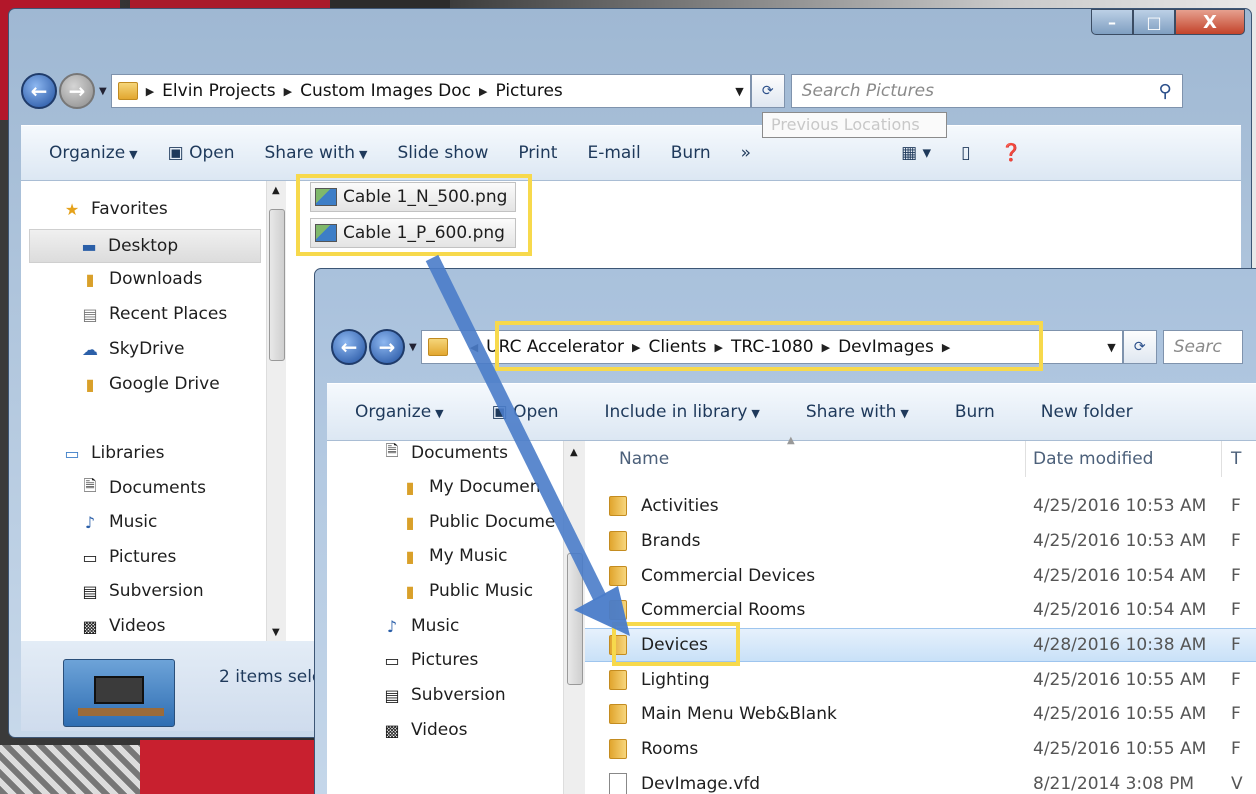 This screenshot has height=794, width=1256. Describe the element at coordinates (965, 153) in the screenshot. I see `preview-pane-icon: ▯` at that location.